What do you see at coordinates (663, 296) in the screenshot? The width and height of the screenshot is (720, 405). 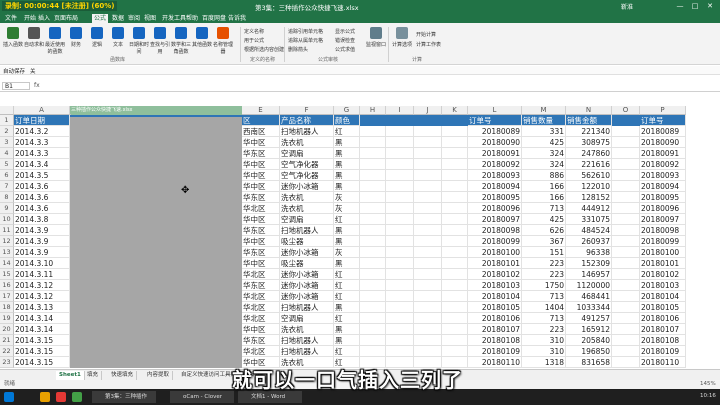 I see `cell-order-no-2: 20180104` at bounding box center [663, 296].